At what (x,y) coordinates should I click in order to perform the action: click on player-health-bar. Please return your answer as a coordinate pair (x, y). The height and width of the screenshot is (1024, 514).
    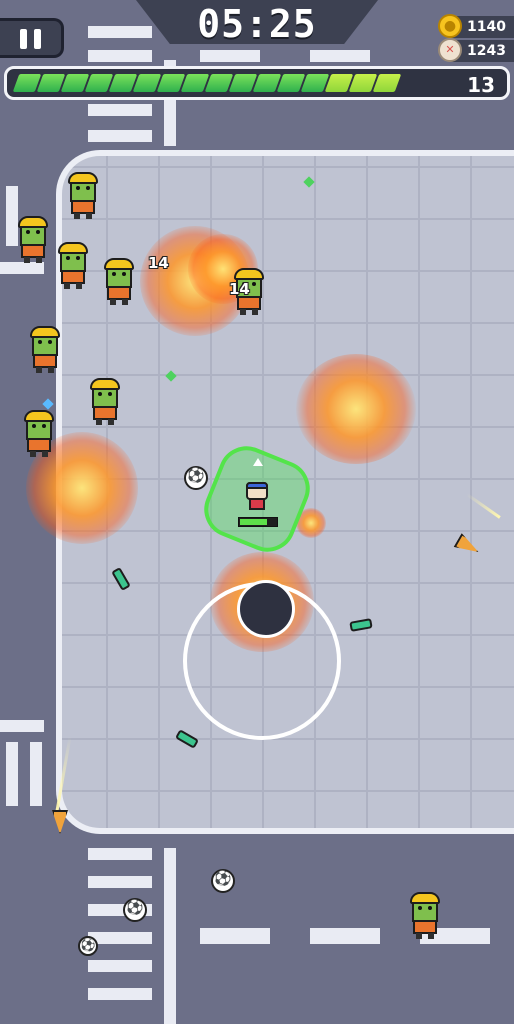
    Looking at the image, I should click on (258, 522).